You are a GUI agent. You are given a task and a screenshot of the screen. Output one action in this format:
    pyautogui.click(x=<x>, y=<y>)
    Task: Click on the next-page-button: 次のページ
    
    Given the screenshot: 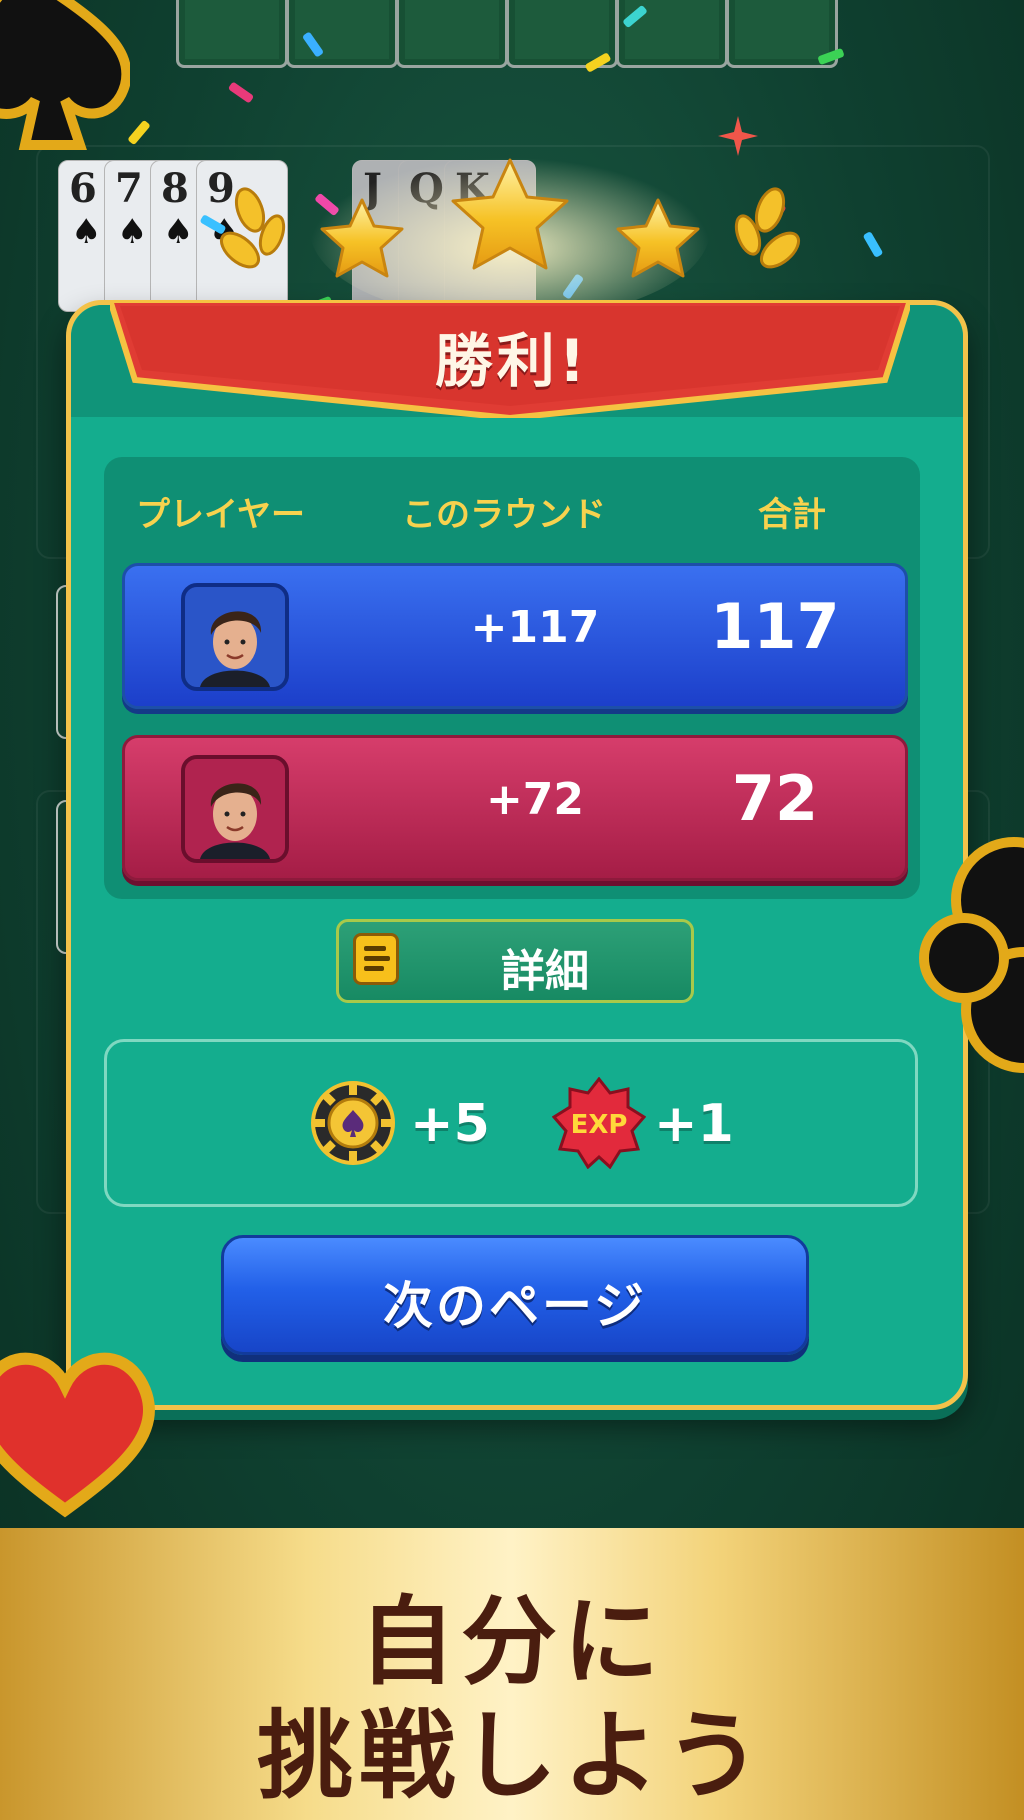 What is the action you would take?
    pyautogui.click(x=515, y=1295)
    